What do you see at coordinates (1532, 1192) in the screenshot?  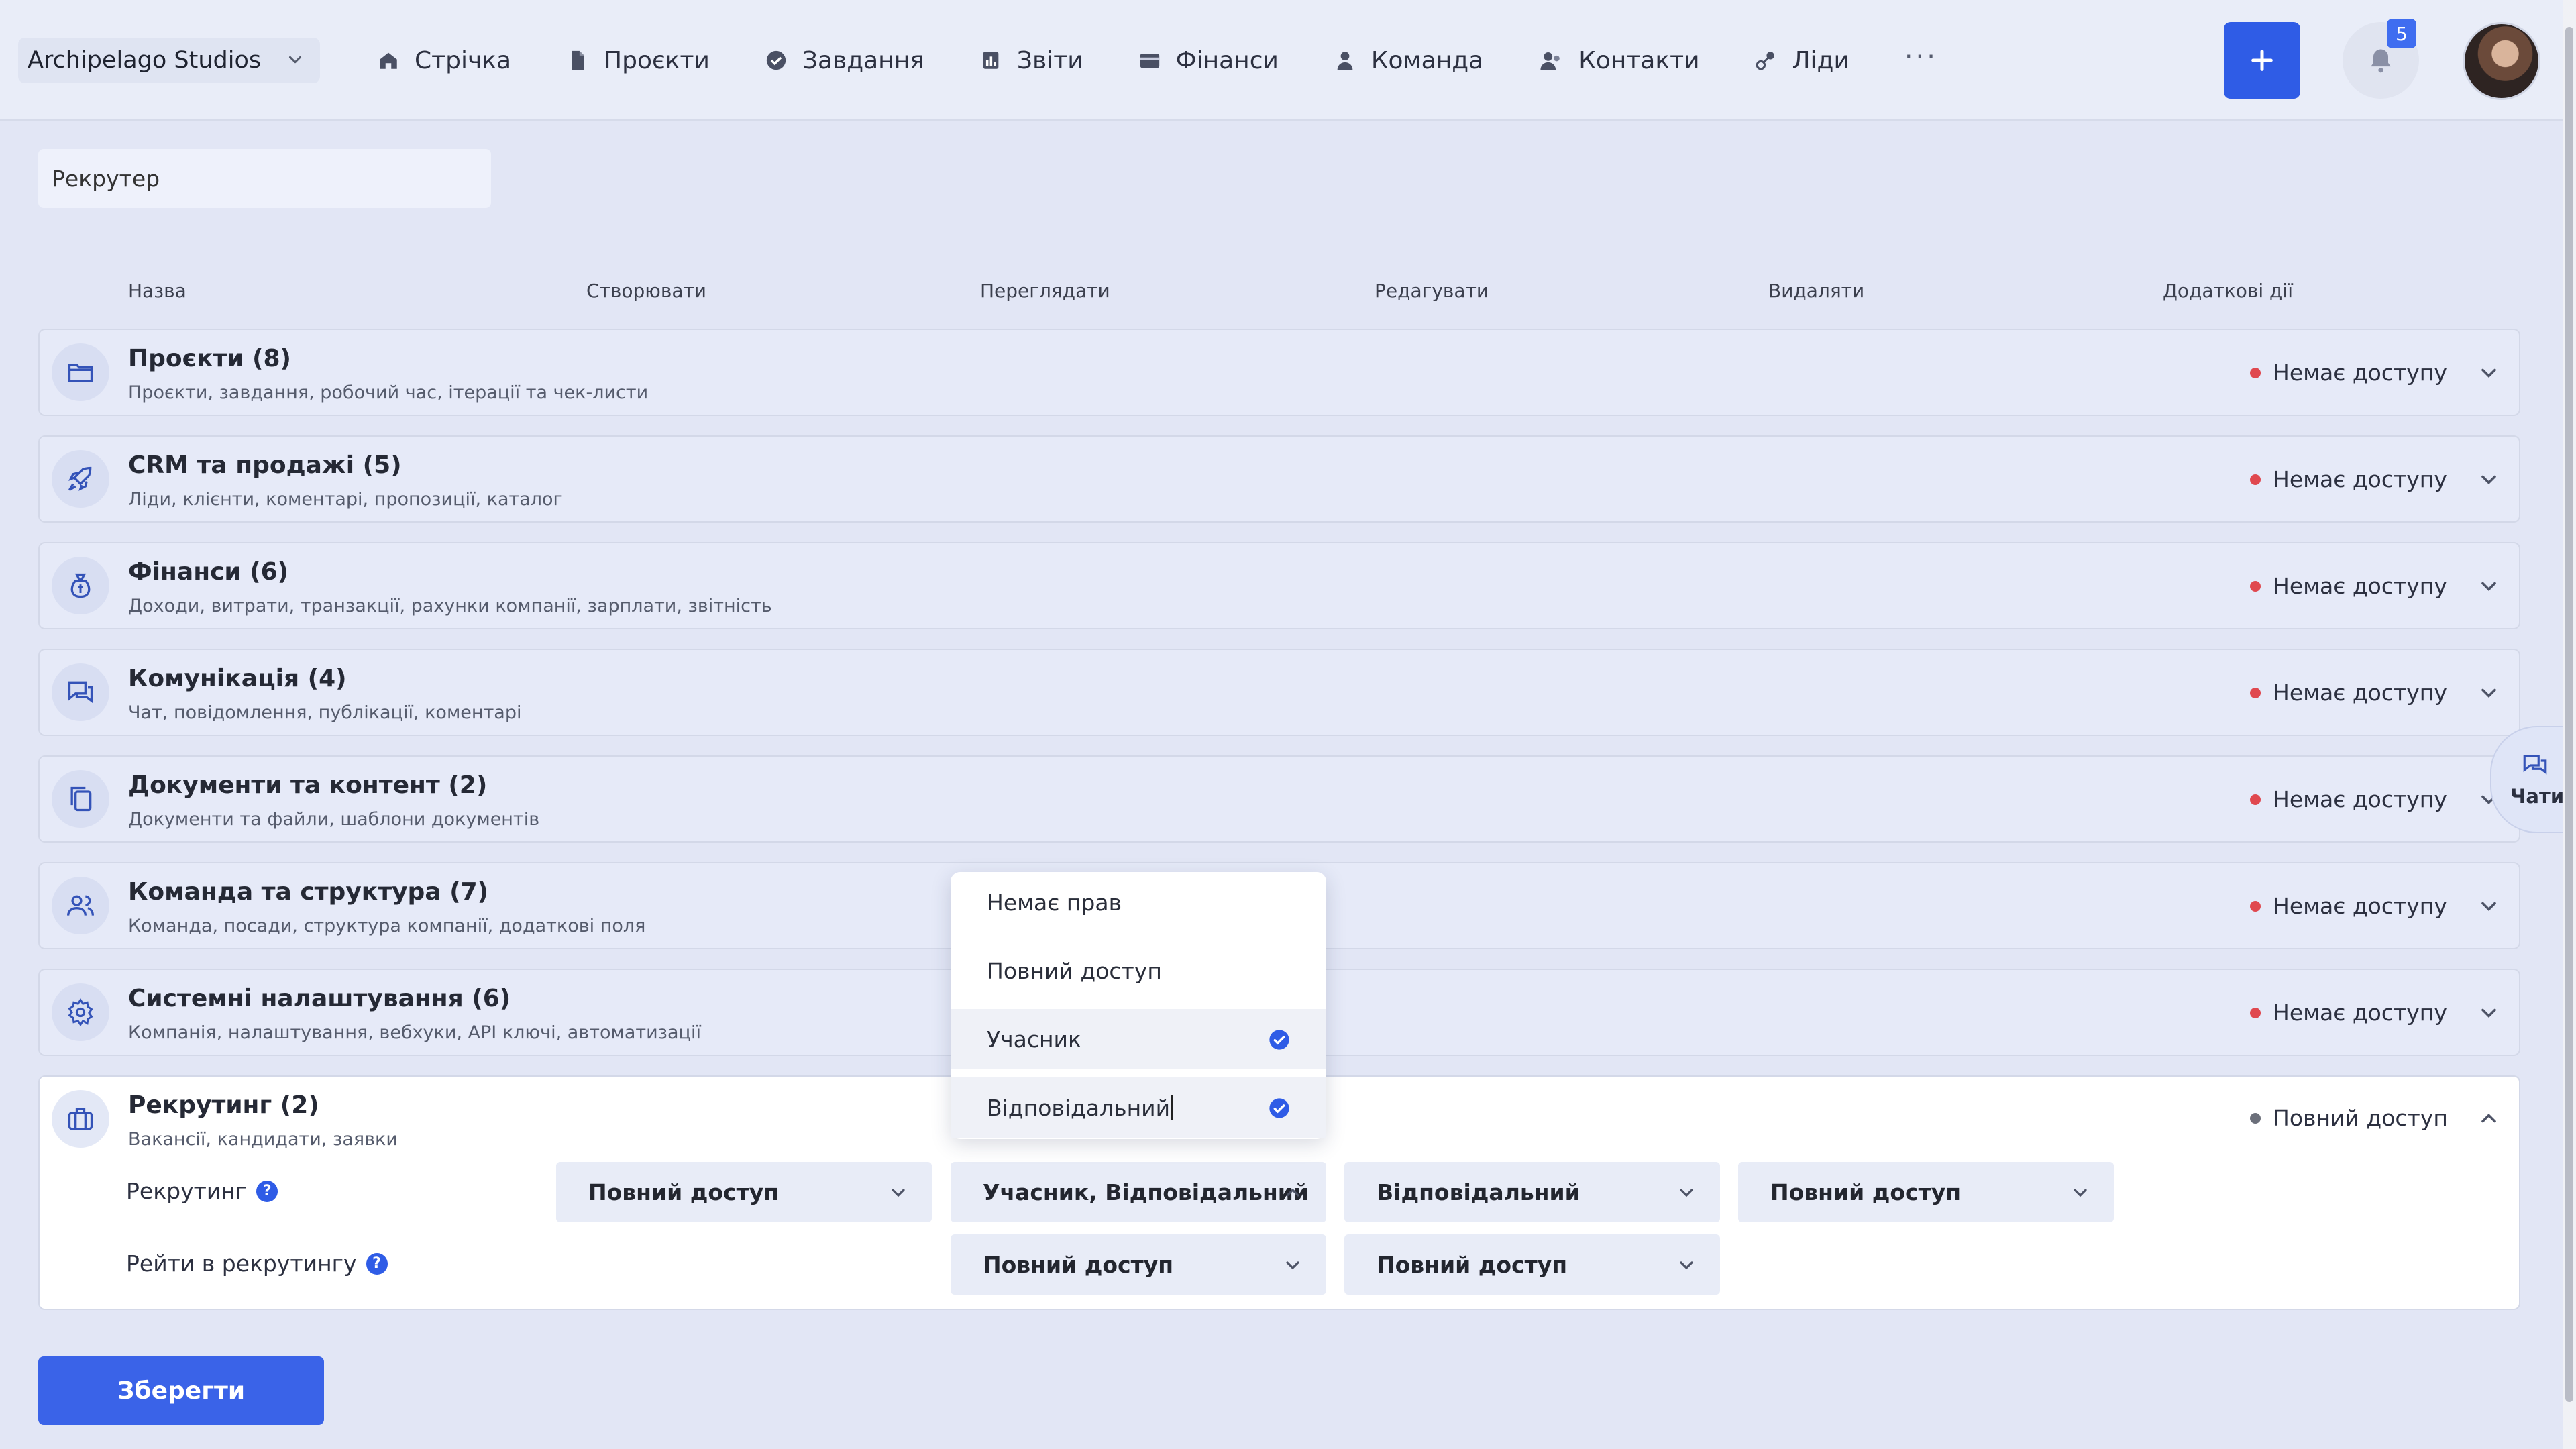 I see `recruiting-edit-select: Відповідальний` at bounding box center [1532, 1192].